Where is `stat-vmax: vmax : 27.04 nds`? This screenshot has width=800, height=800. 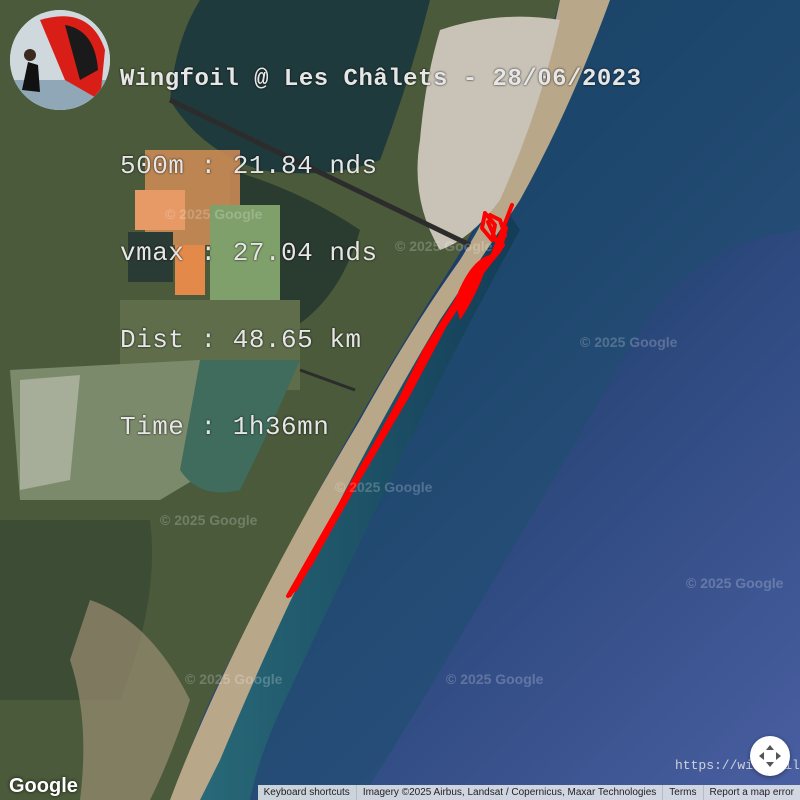
stat-vmax: vmax : 27.04 nds is located at coordinates (249, 253).